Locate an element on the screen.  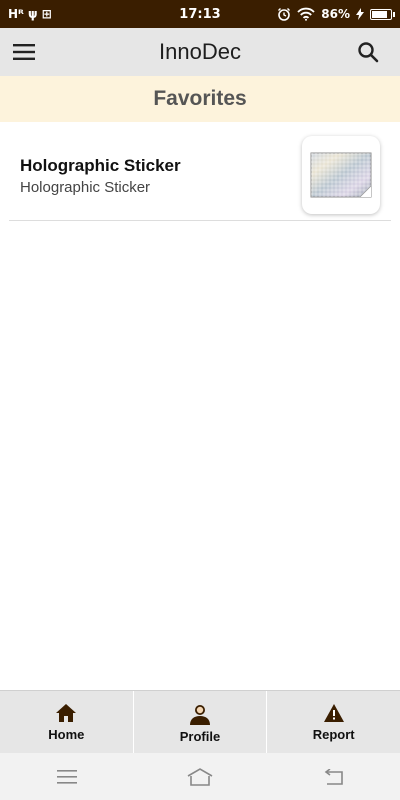
nav-report-label: Report is located at coordinates (333, 734).